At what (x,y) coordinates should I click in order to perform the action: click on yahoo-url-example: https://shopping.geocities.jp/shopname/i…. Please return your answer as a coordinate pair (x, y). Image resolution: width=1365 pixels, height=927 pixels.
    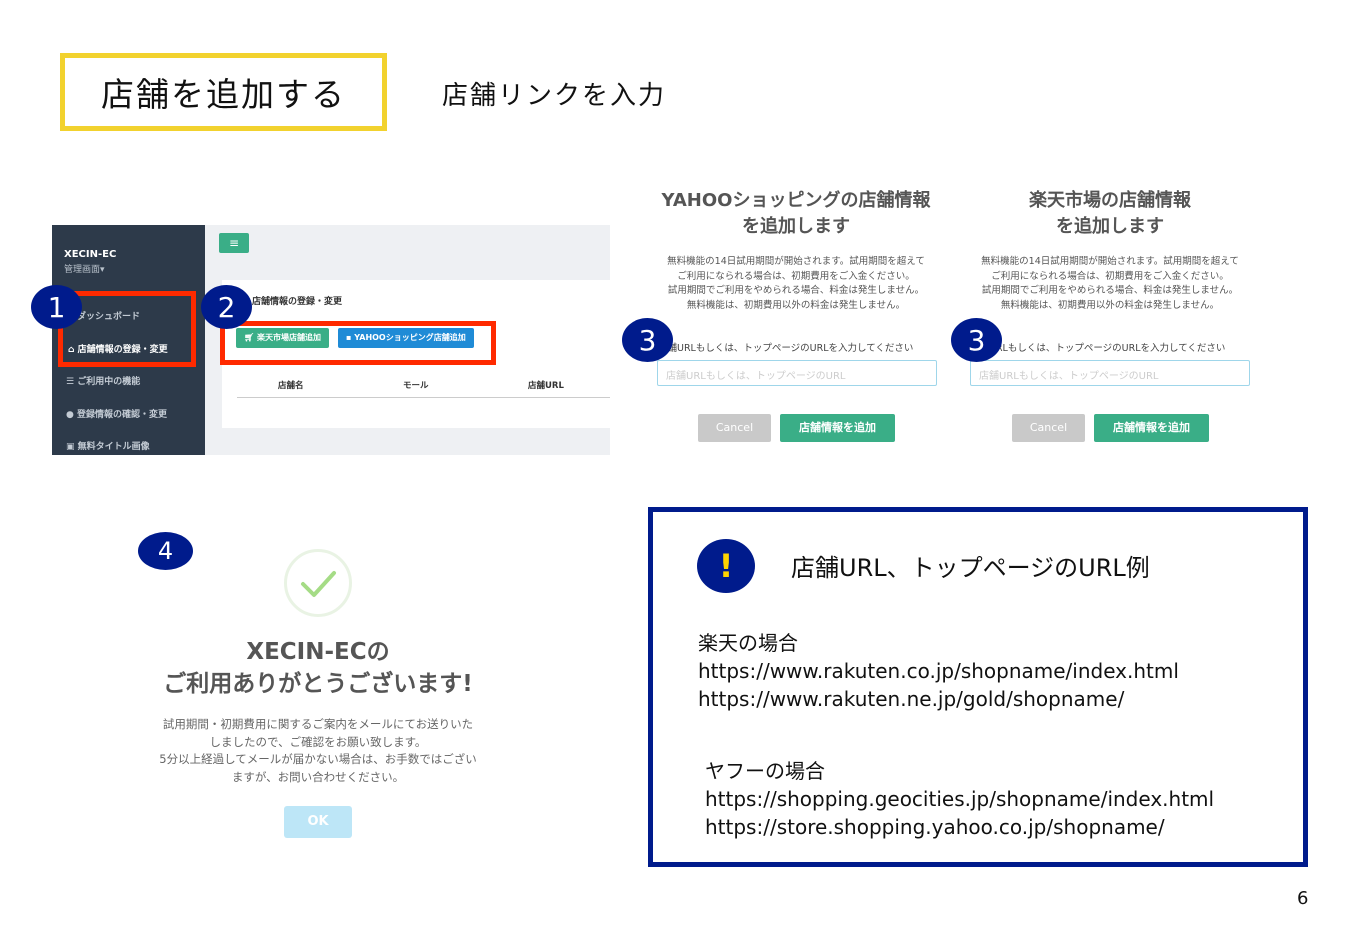
    Looking at the image, I should click on (960, 799).